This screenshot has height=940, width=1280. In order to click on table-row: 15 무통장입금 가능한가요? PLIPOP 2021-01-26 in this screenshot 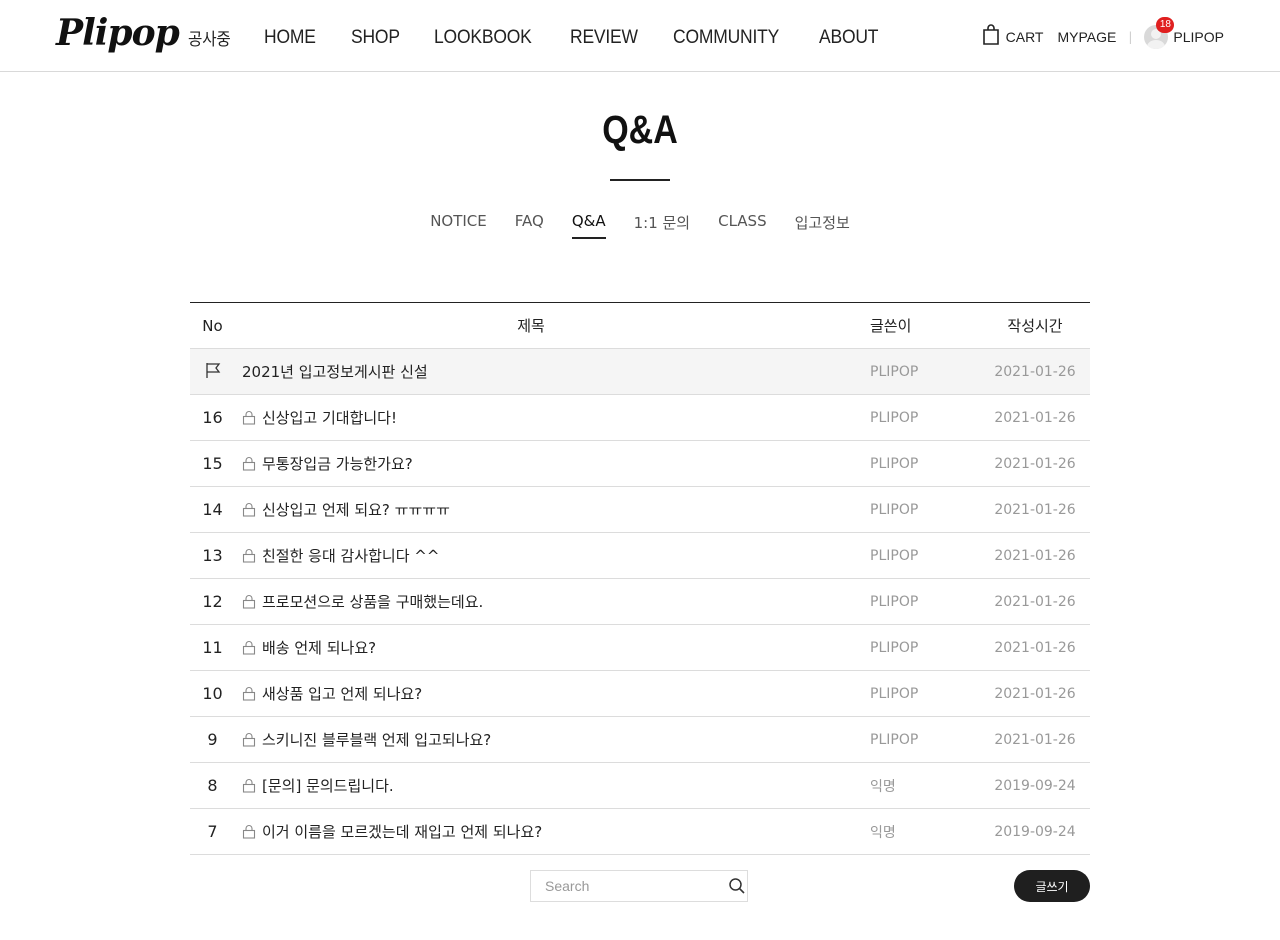, I will do `click(640, 464)`.